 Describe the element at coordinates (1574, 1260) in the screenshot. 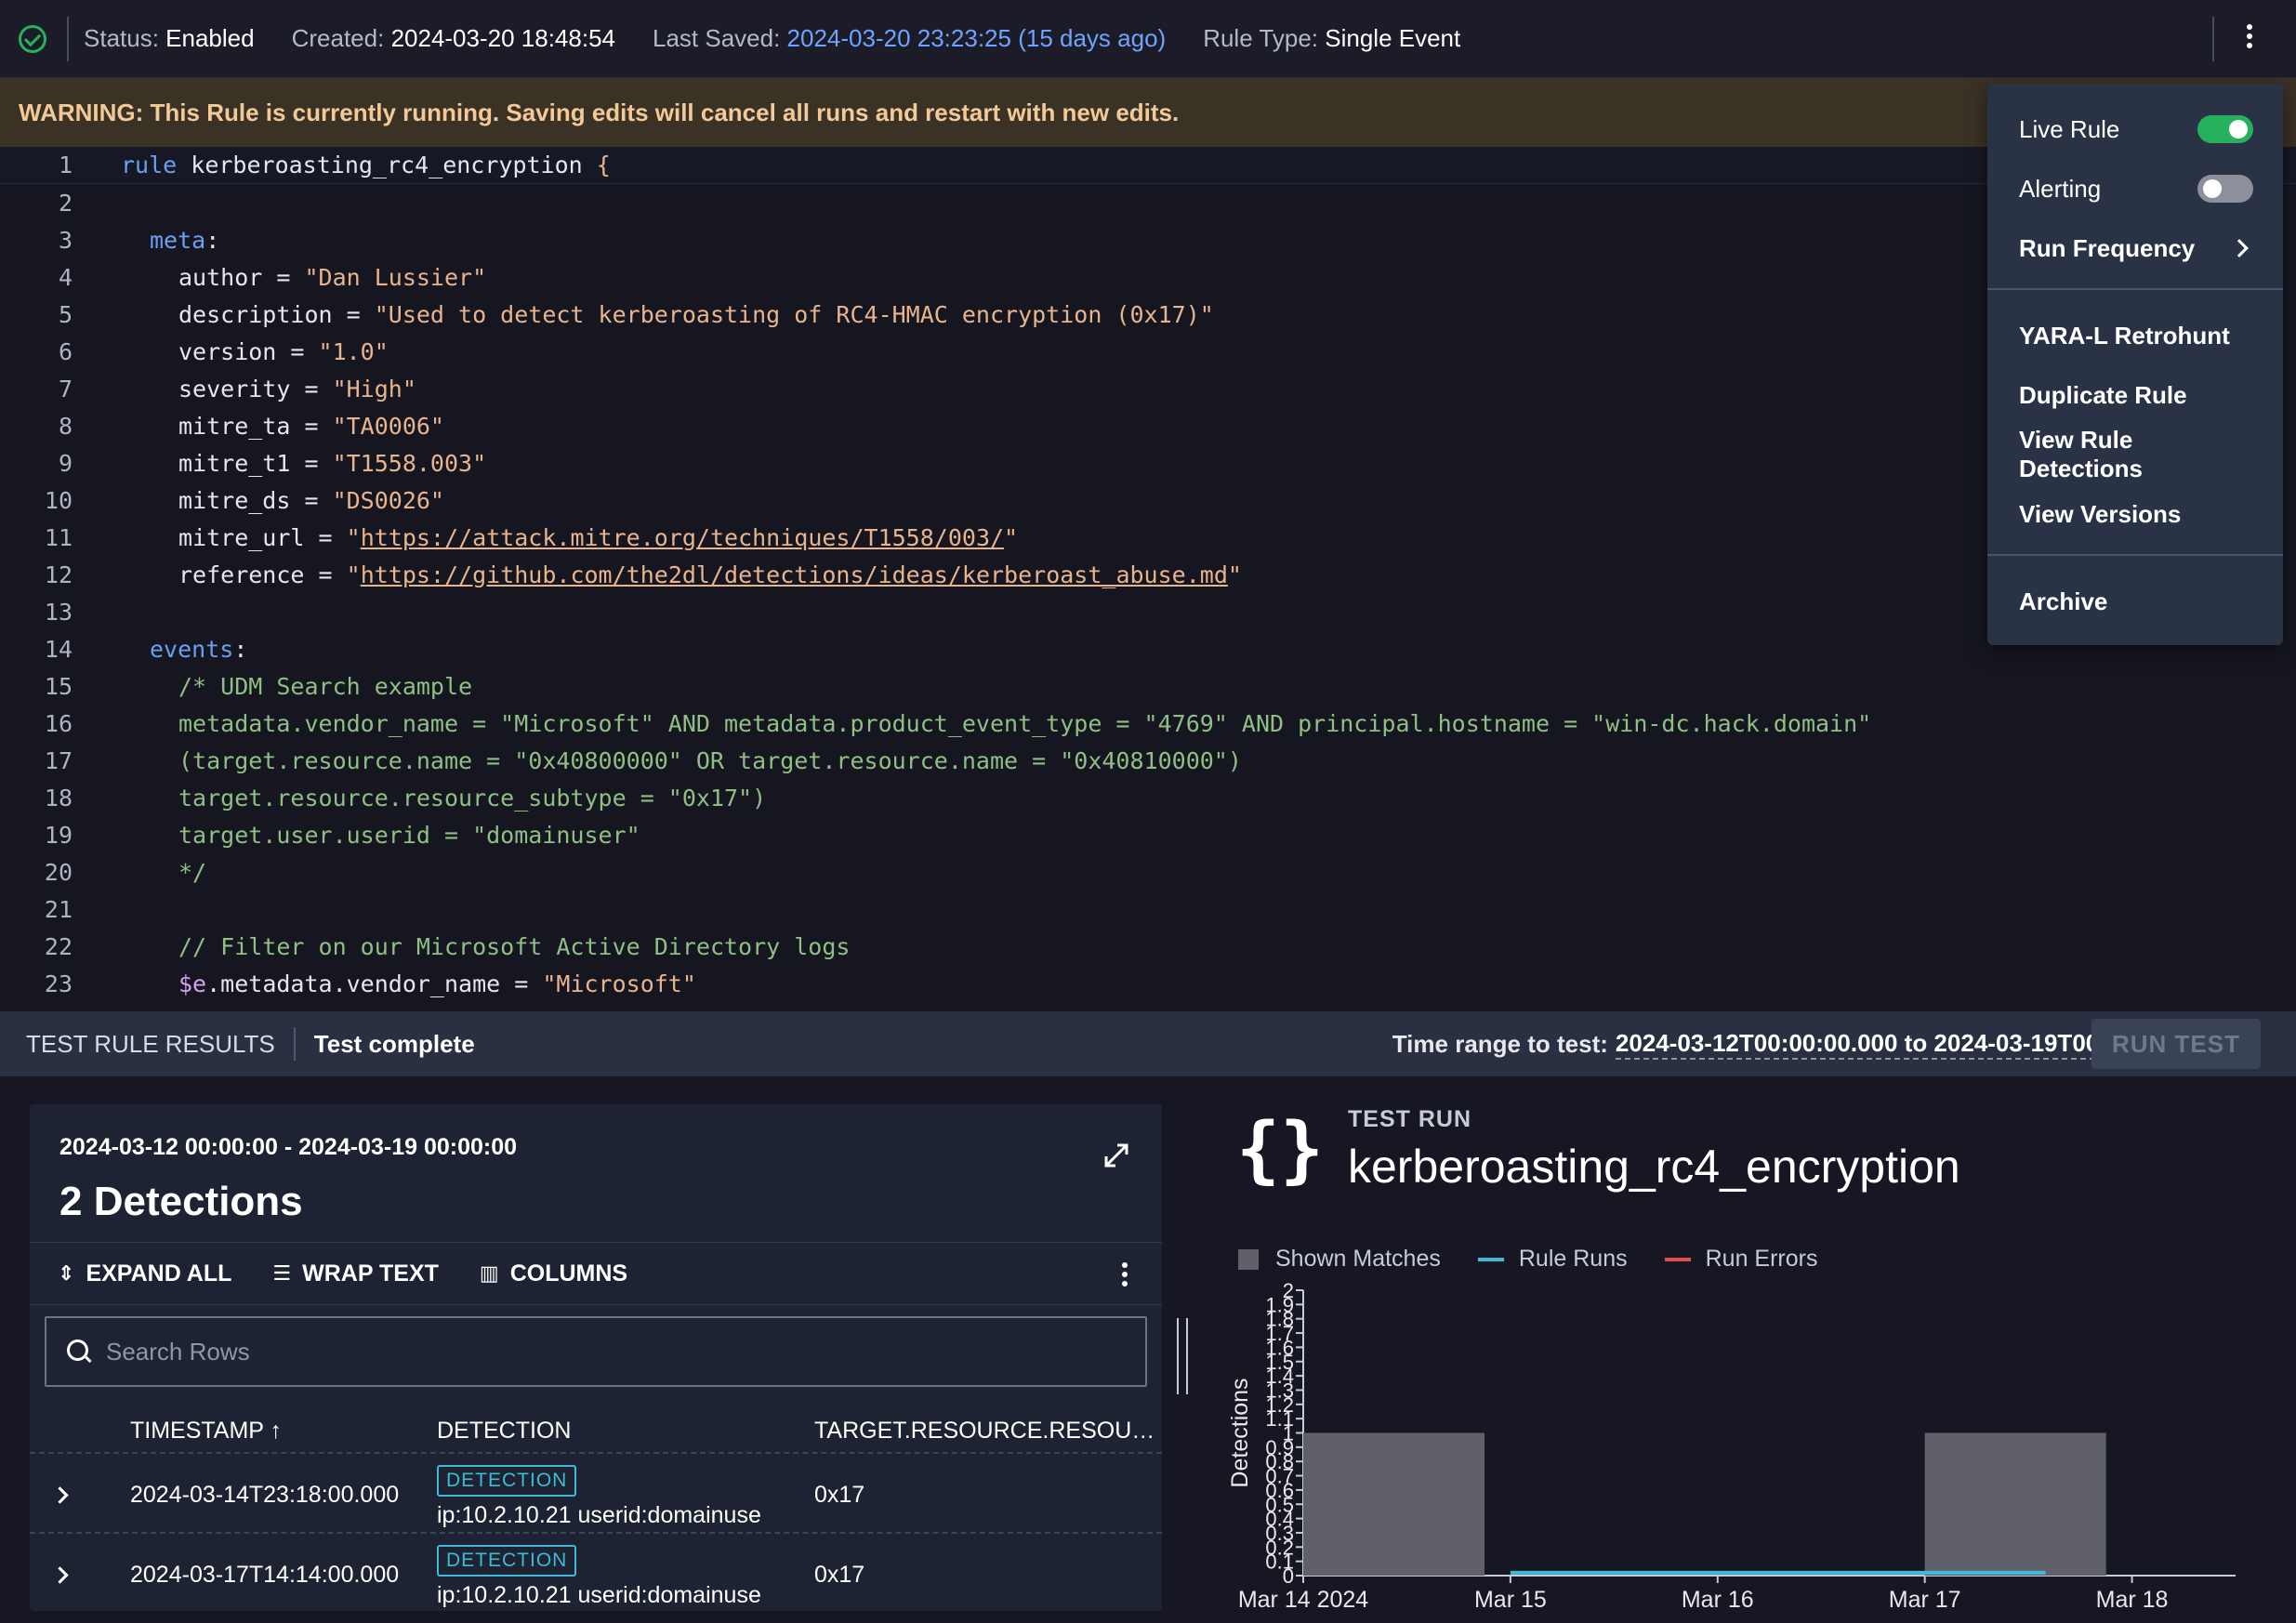

I see `legend-item-runs: Rule Runs` at that location.